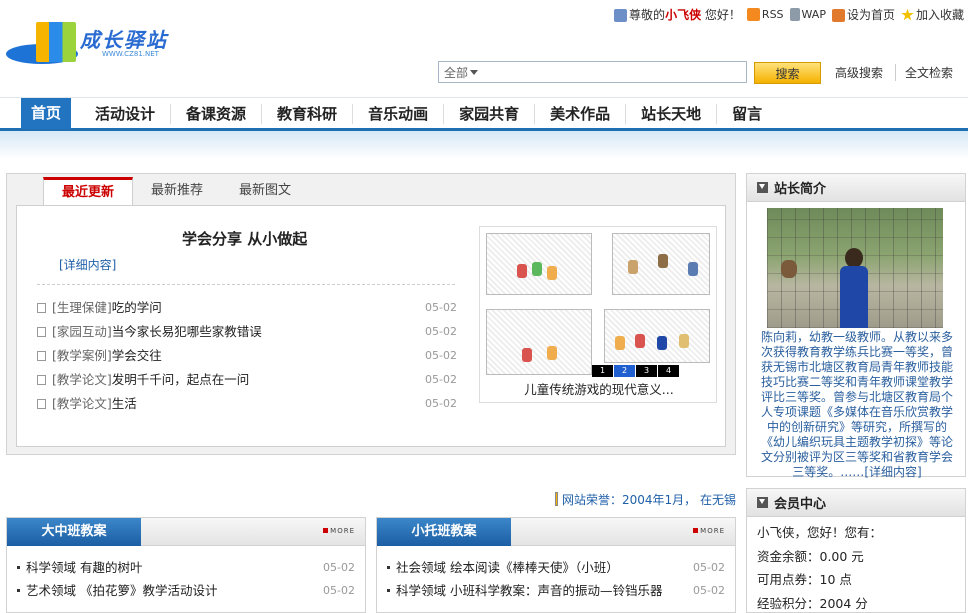  Describe the element at coordinates (247, 332) in the screenshot. I see `list-item: [家园互动] 当今家长易犯哪些家教错误 05-02` at that location.